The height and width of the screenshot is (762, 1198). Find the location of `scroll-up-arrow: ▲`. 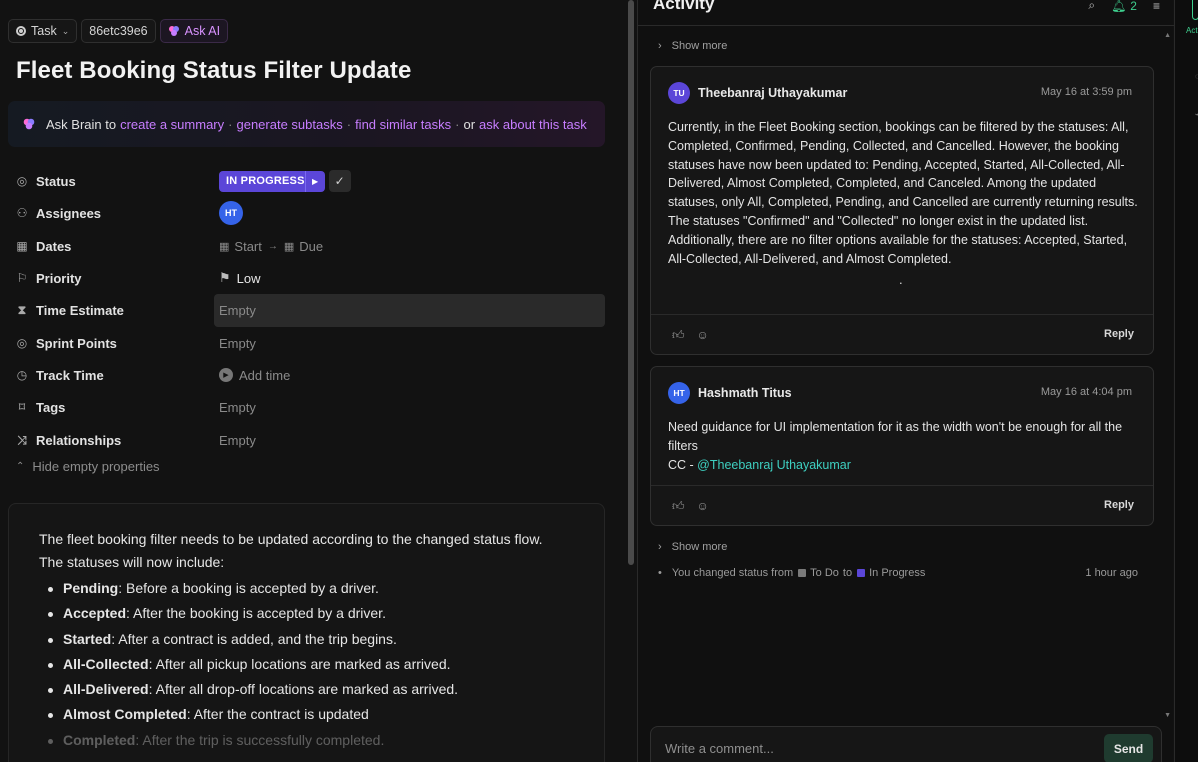

scroll-up-arrow: ▲ is located at coordinates (1167, 35).